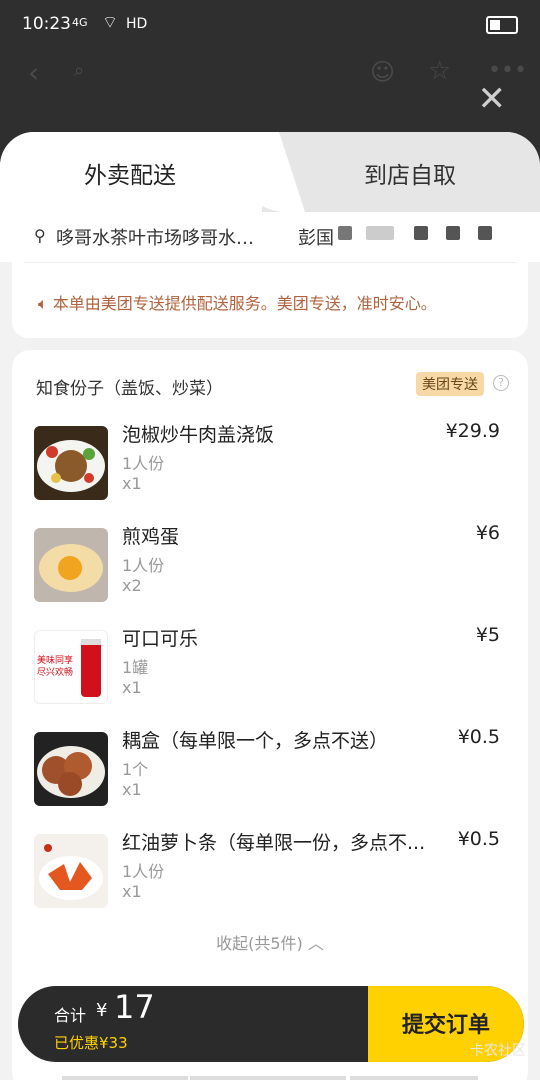  Describe the element at coordinates (70, 1015) in the screenshot. I see `total-label: 合计` at that location.